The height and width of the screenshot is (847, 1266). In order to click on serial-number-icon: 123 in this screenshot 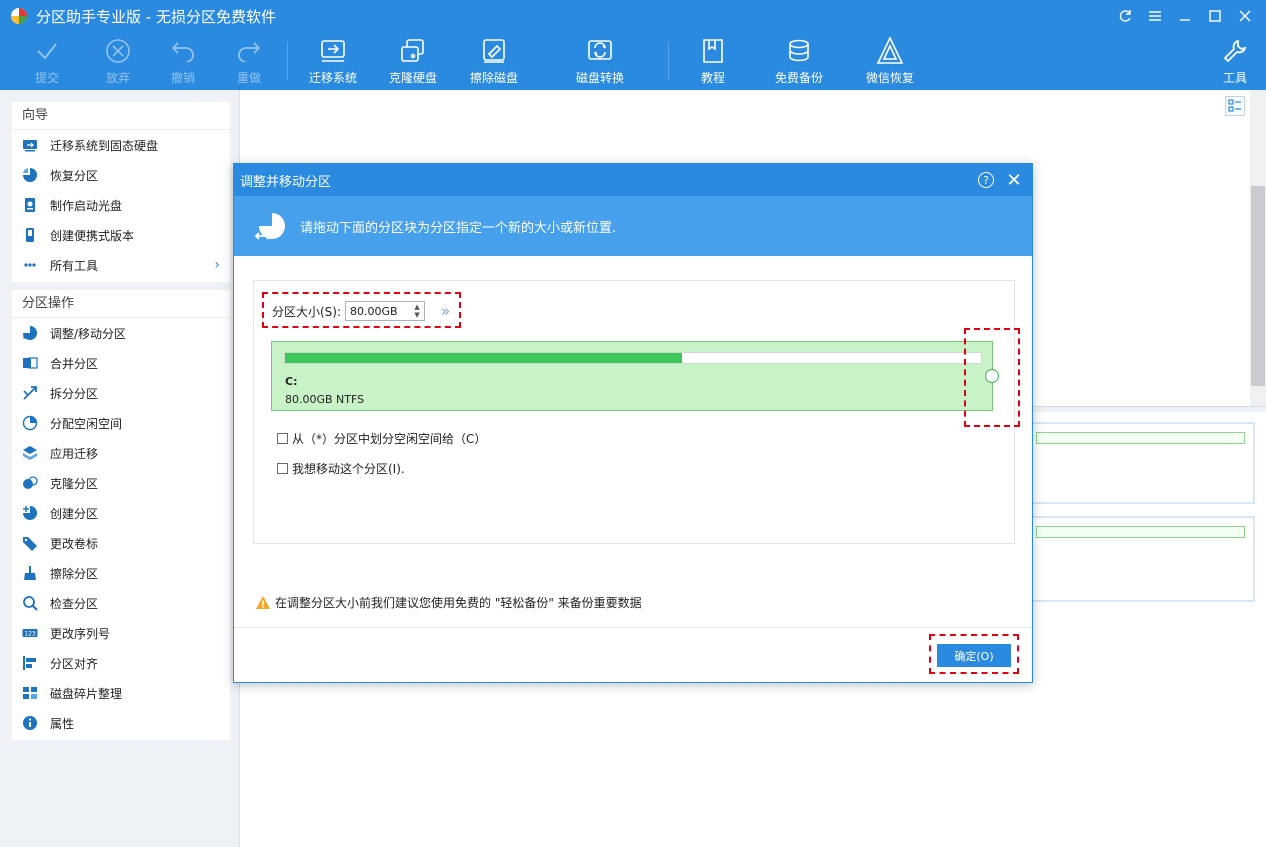, I will do `click(30, 633)`.